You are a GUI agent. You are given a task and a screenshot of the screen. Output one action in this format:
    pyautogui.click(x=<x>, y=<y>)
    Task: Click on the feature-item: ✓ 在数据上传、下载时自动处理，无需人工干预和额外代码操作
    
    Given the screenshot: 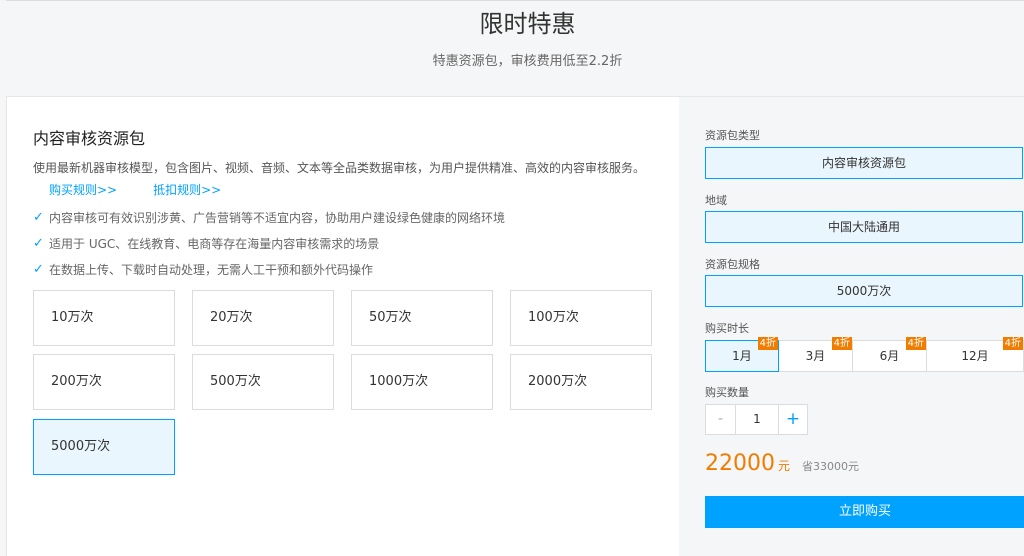 What is the action you would take?
    pyautogui.click(x=269, y=273)
    